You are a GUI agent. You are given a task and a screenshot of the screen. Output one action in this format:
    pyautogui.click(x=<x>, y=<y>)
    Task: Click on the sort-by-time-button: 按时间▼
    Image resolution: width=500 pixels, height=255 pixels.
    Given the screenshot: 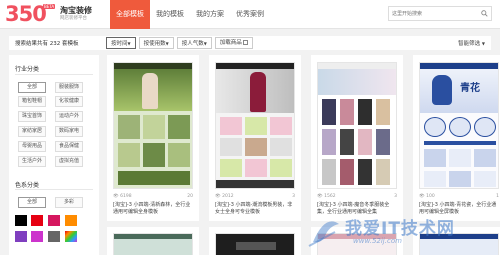 What is the action you would take?
    pyautogui.click(x=121, y=43)
    